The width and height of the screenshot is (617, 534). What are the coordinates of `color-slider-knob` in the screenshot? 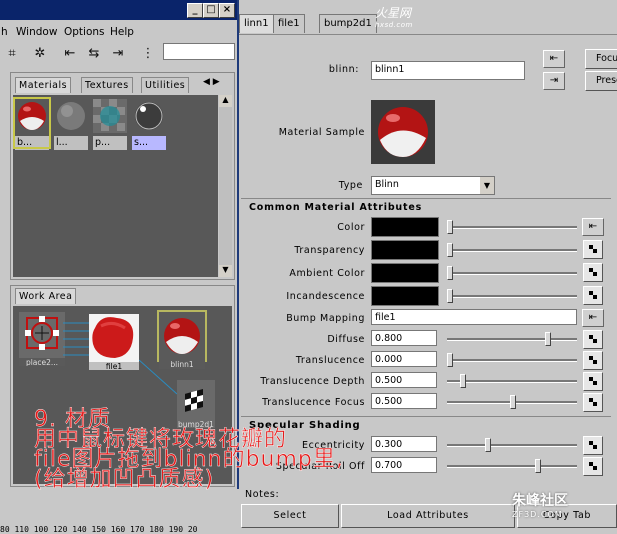 It's located at (450, 227).